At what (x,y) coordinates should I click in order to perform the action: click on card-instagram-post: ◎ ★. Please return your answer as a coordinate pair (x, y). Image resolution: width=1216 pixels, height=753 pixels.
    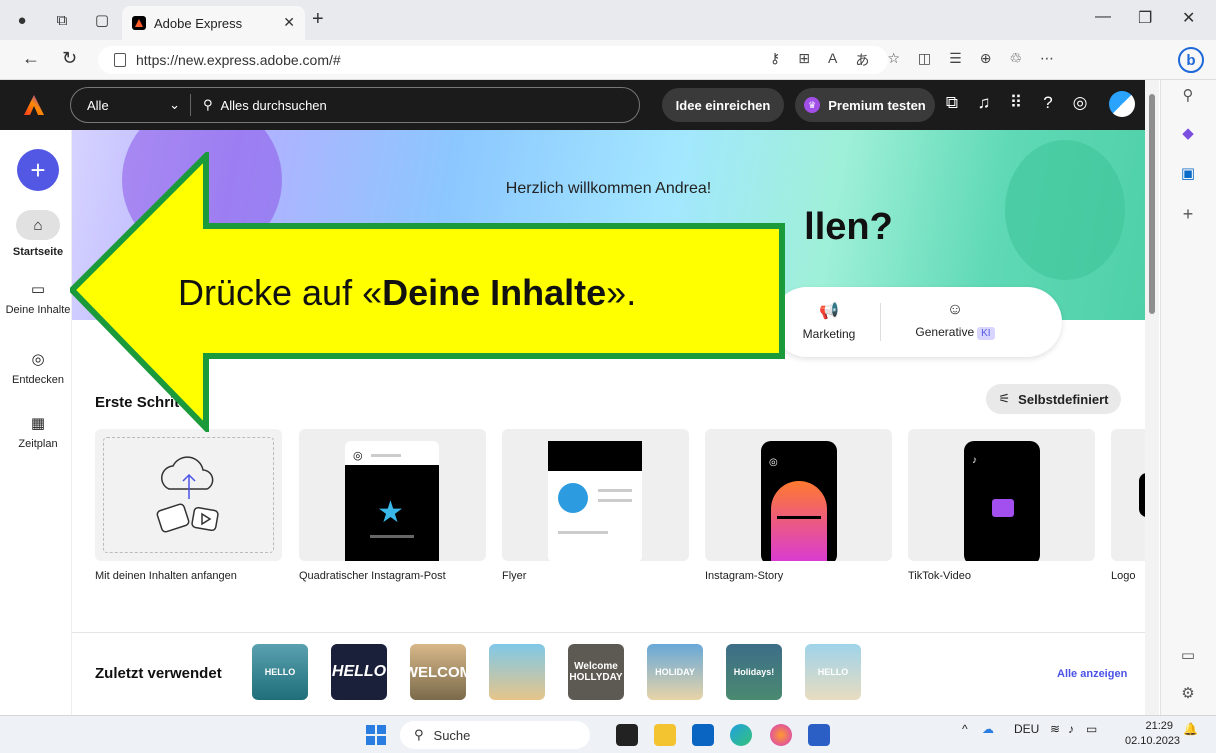
    Looking at the image, I should click on (392, 495).